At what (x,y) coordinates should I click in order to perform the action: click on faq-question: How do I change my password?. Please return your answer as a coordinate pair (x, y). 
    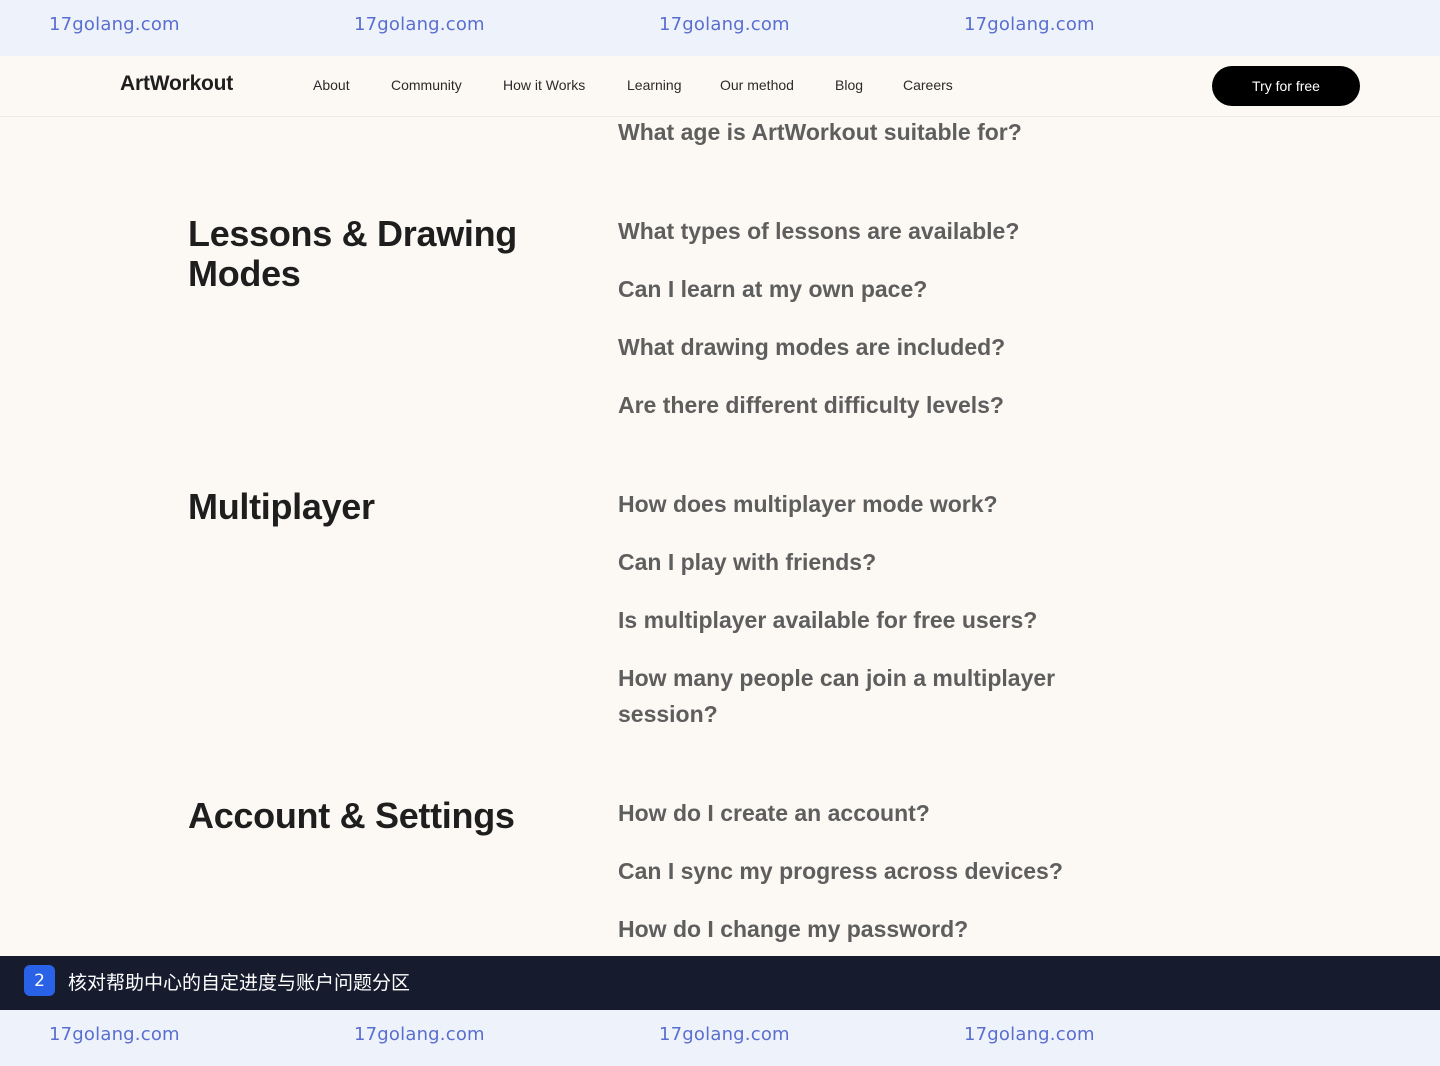
    Looking at the image, I should click on (848, 929).